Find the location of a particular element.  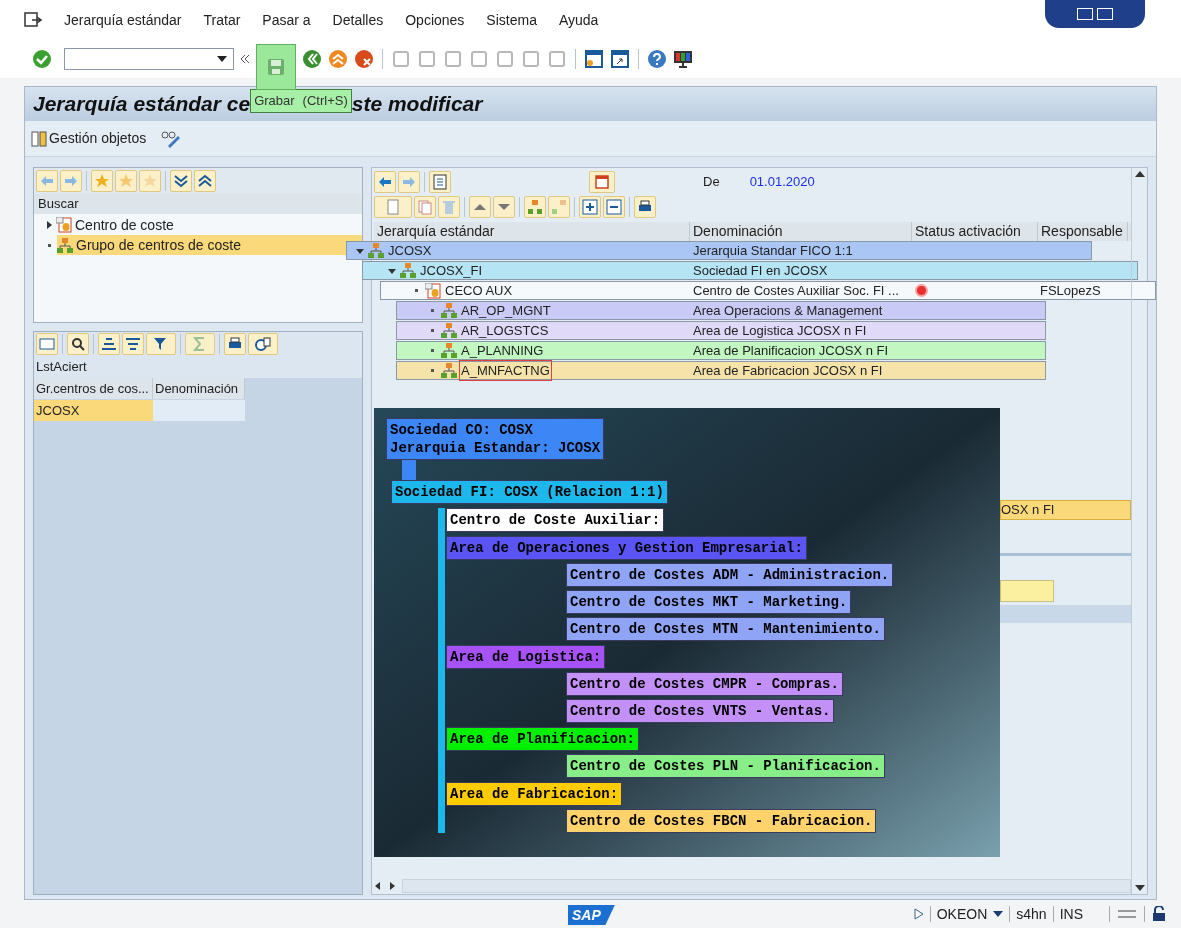

diagram-label: Centro de Costes MKT - Marketing. is located at coordinates (709, 602).